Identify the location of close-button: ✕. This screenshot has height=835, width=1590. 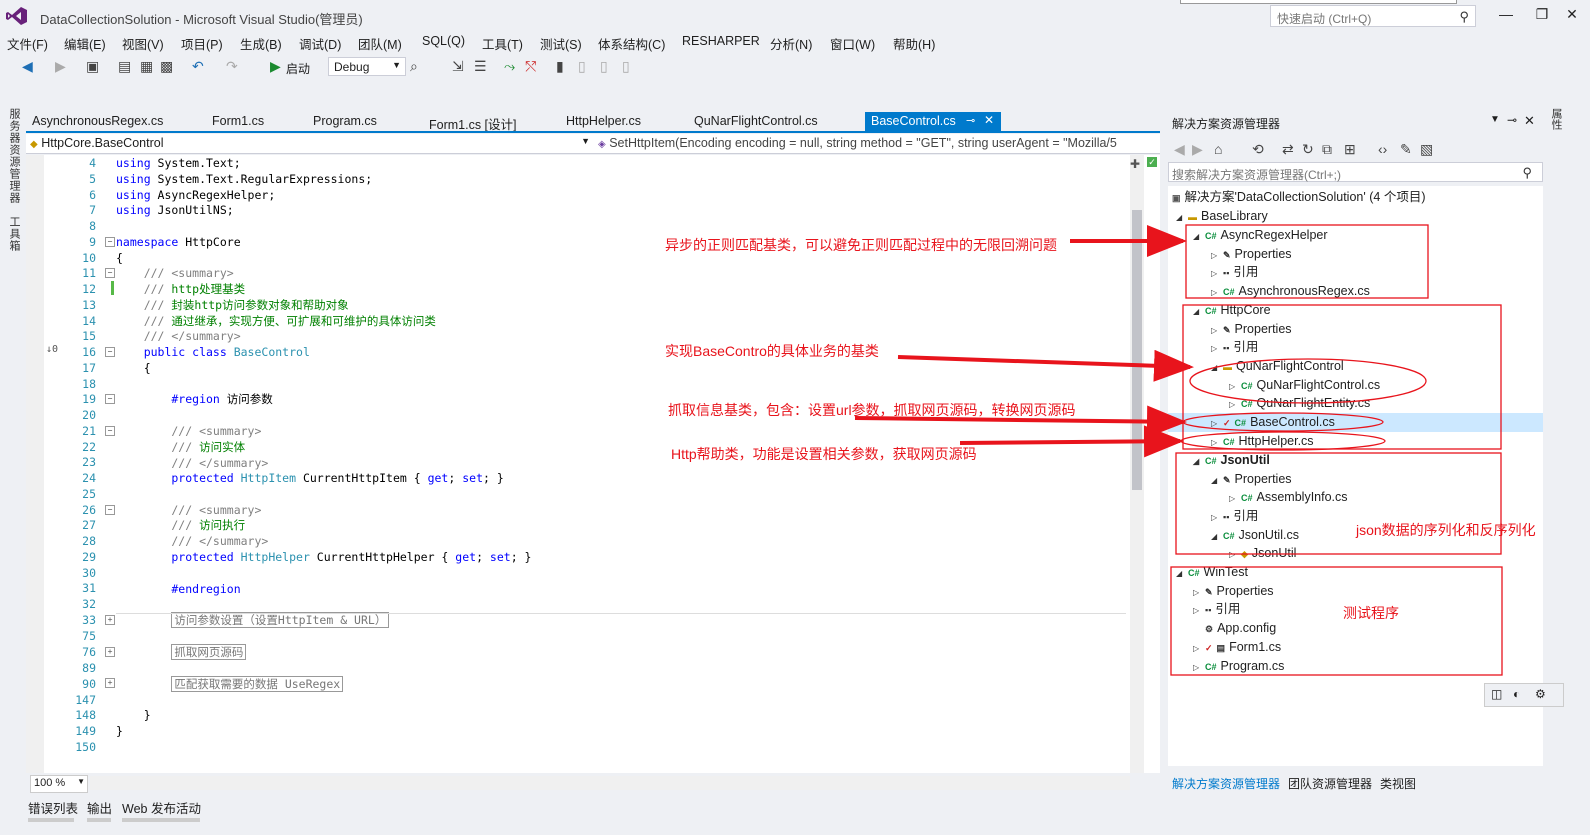
(1572, 14).